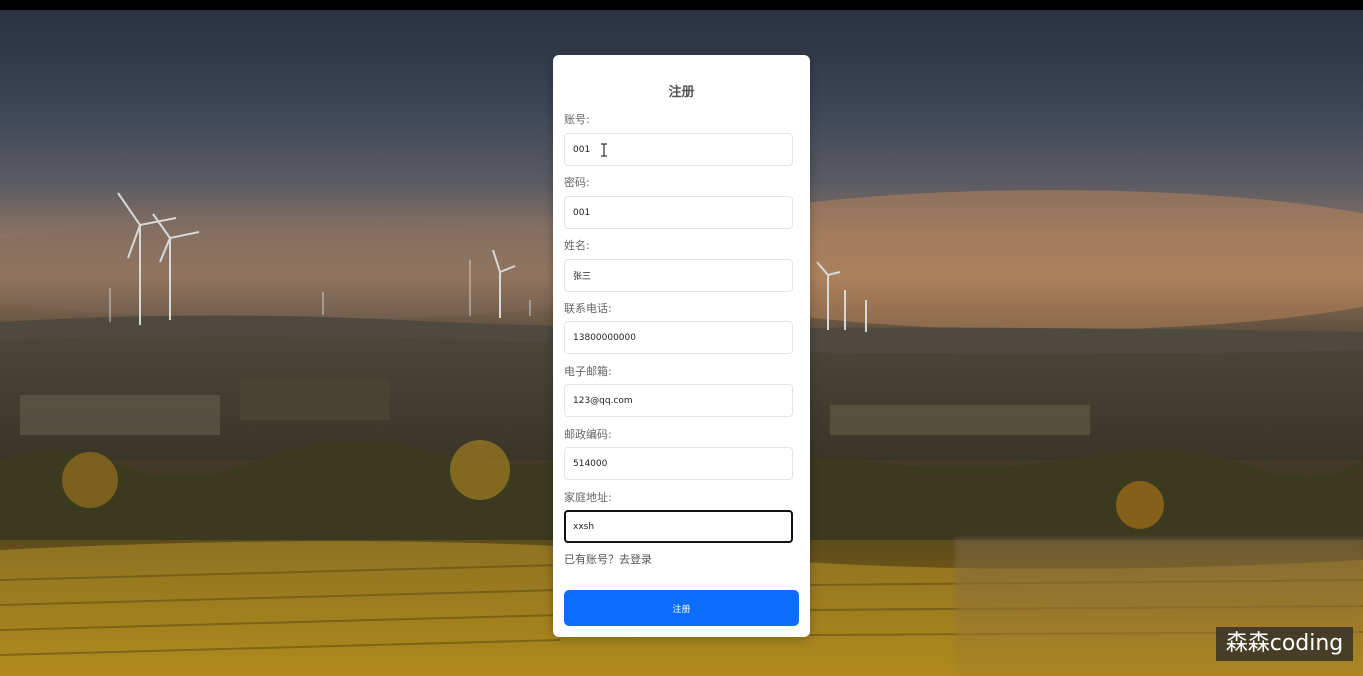  Describe the element at coordinates (681, 5) in the screenshot. I see `top-bar` at that location.